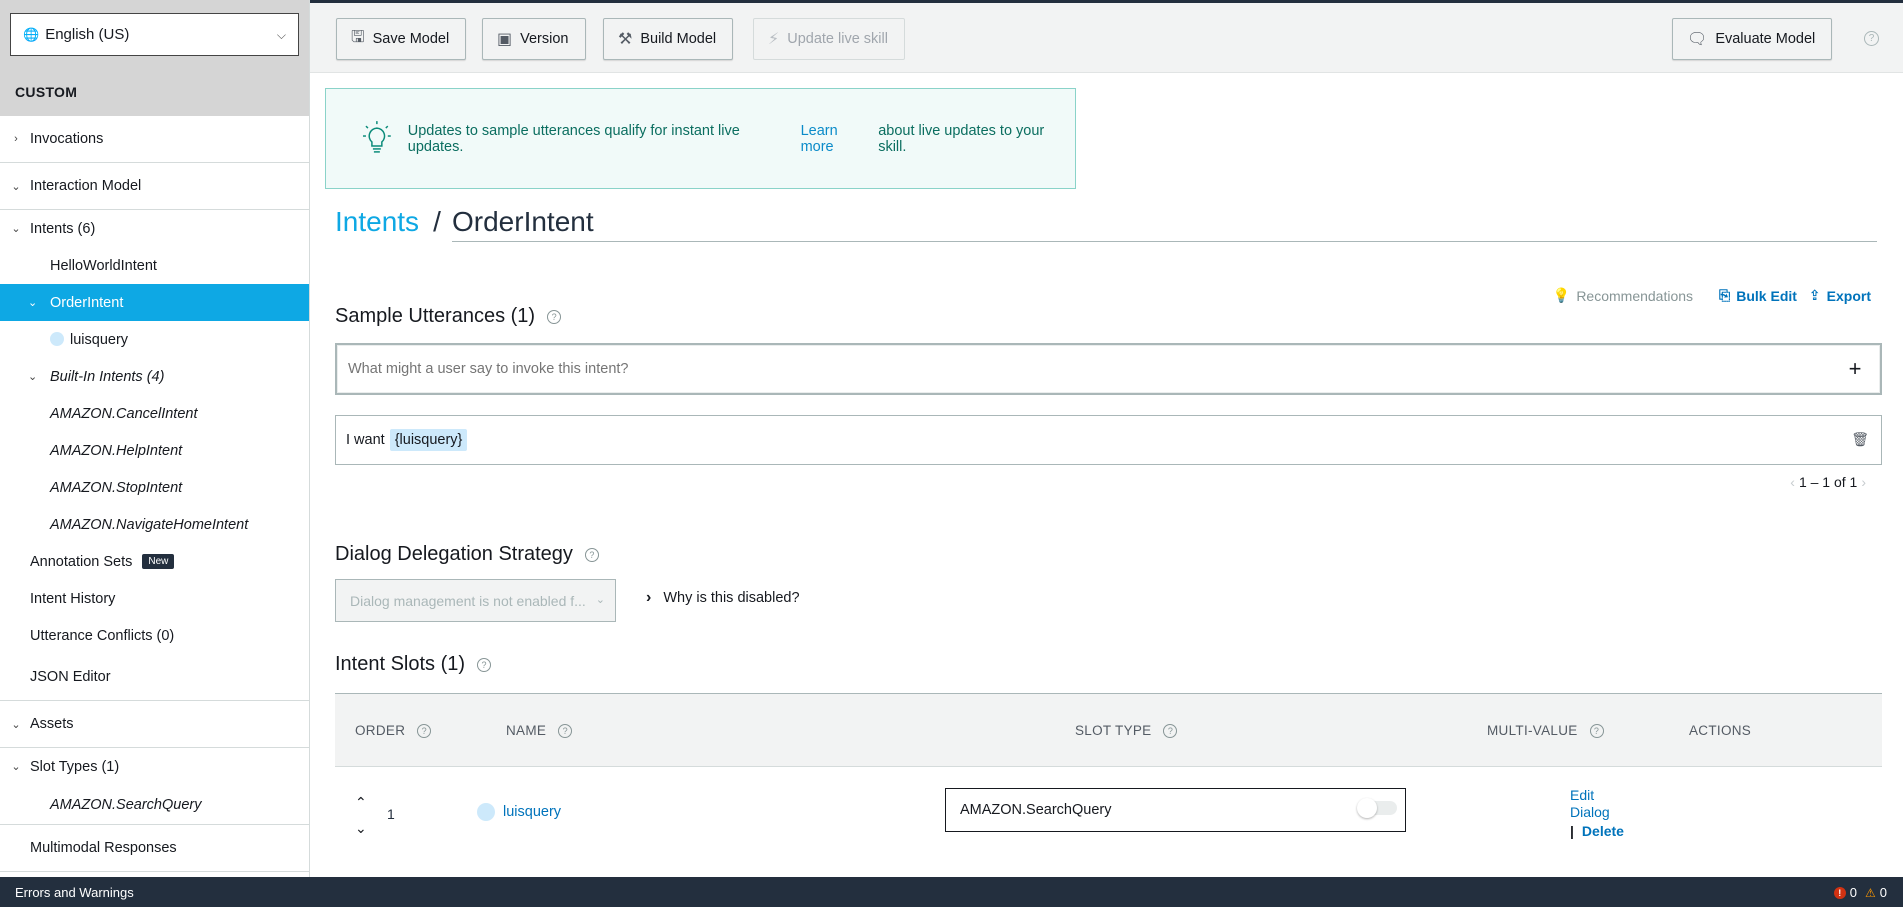 The height and width of the screenshot is (907, 1903). What do you see at coordinates (1839, 892) in the screenshot?
I see `error-icon: !` at bounding box center [1839, 892].